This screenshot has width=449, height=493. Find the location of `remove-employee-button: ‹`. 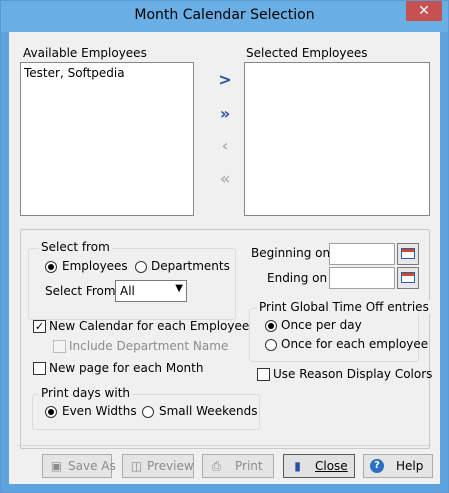

remove-employee-button: ‹ is located at coordinates (225, 147).